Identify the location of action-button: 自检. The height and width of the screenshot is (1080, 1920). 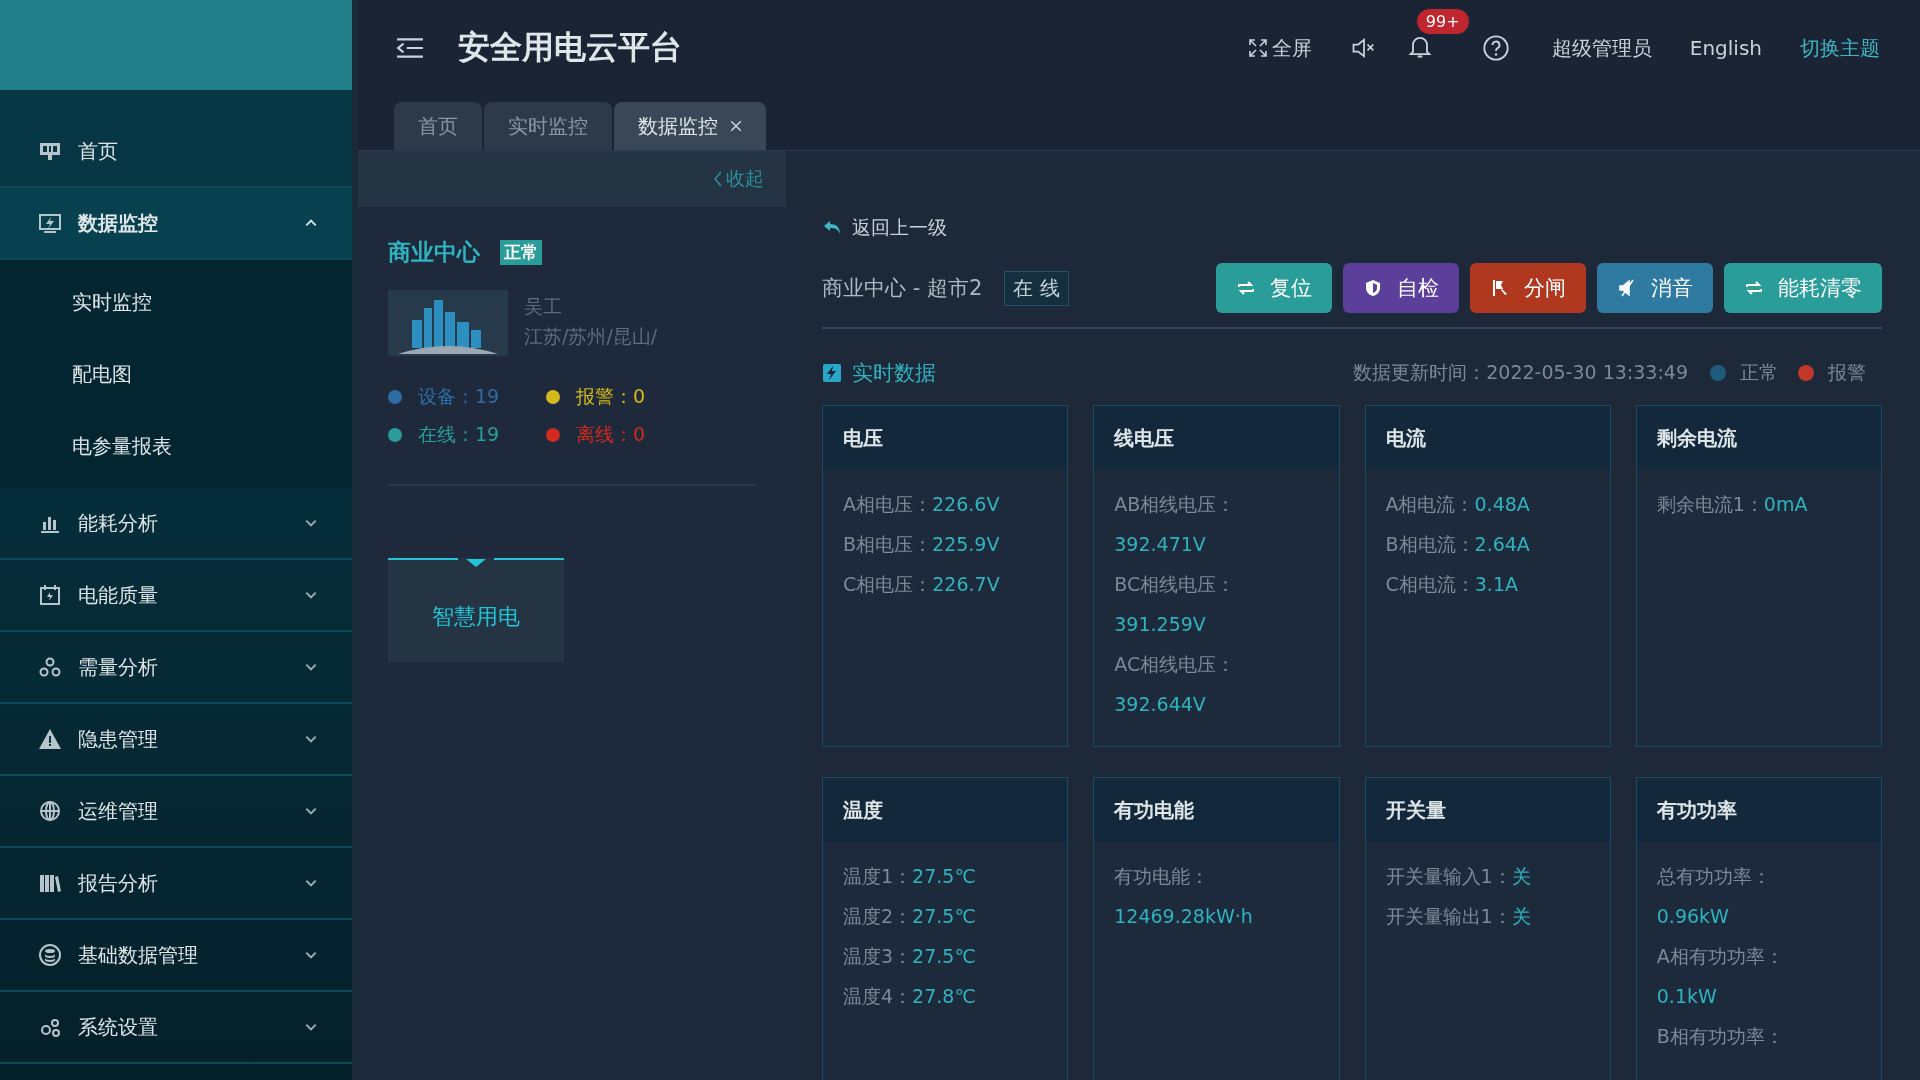
(1401, 288).